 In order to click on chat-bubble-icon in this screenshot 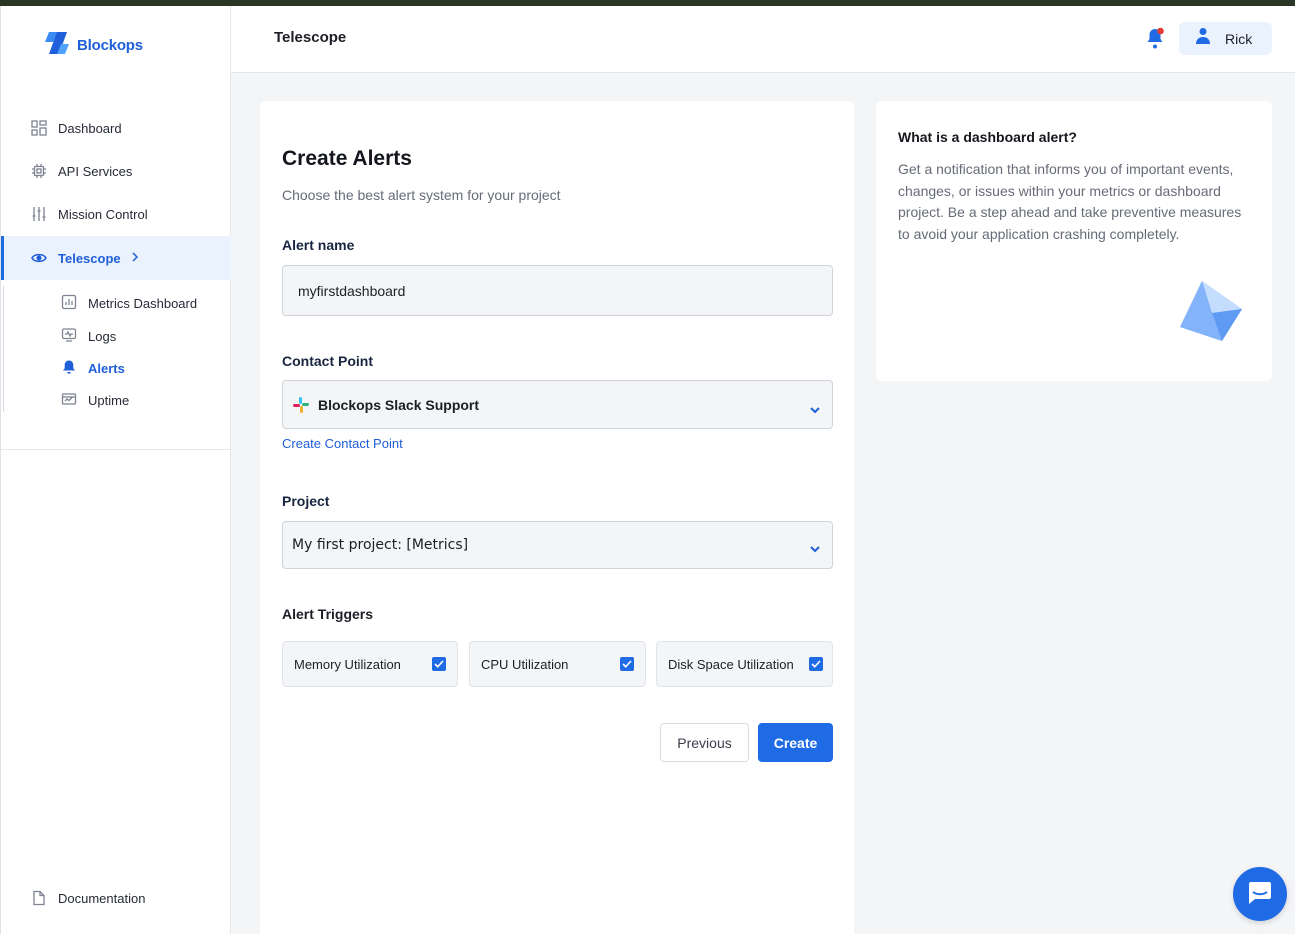, I will do `click(1260, 894)`.